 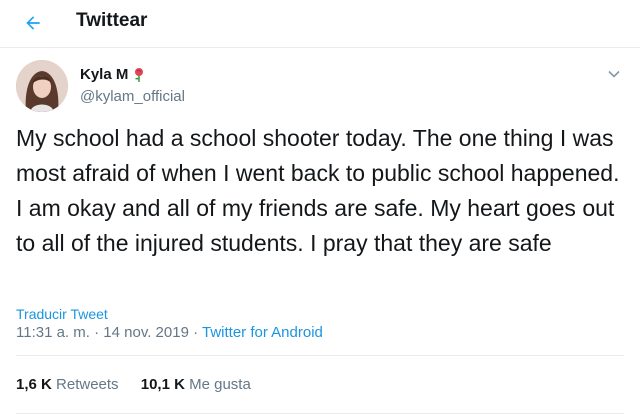 What do you see at coordinates (320, 24) in the screenshot?
I see `top-bar: Twittear` at bounding box center [320, 24].